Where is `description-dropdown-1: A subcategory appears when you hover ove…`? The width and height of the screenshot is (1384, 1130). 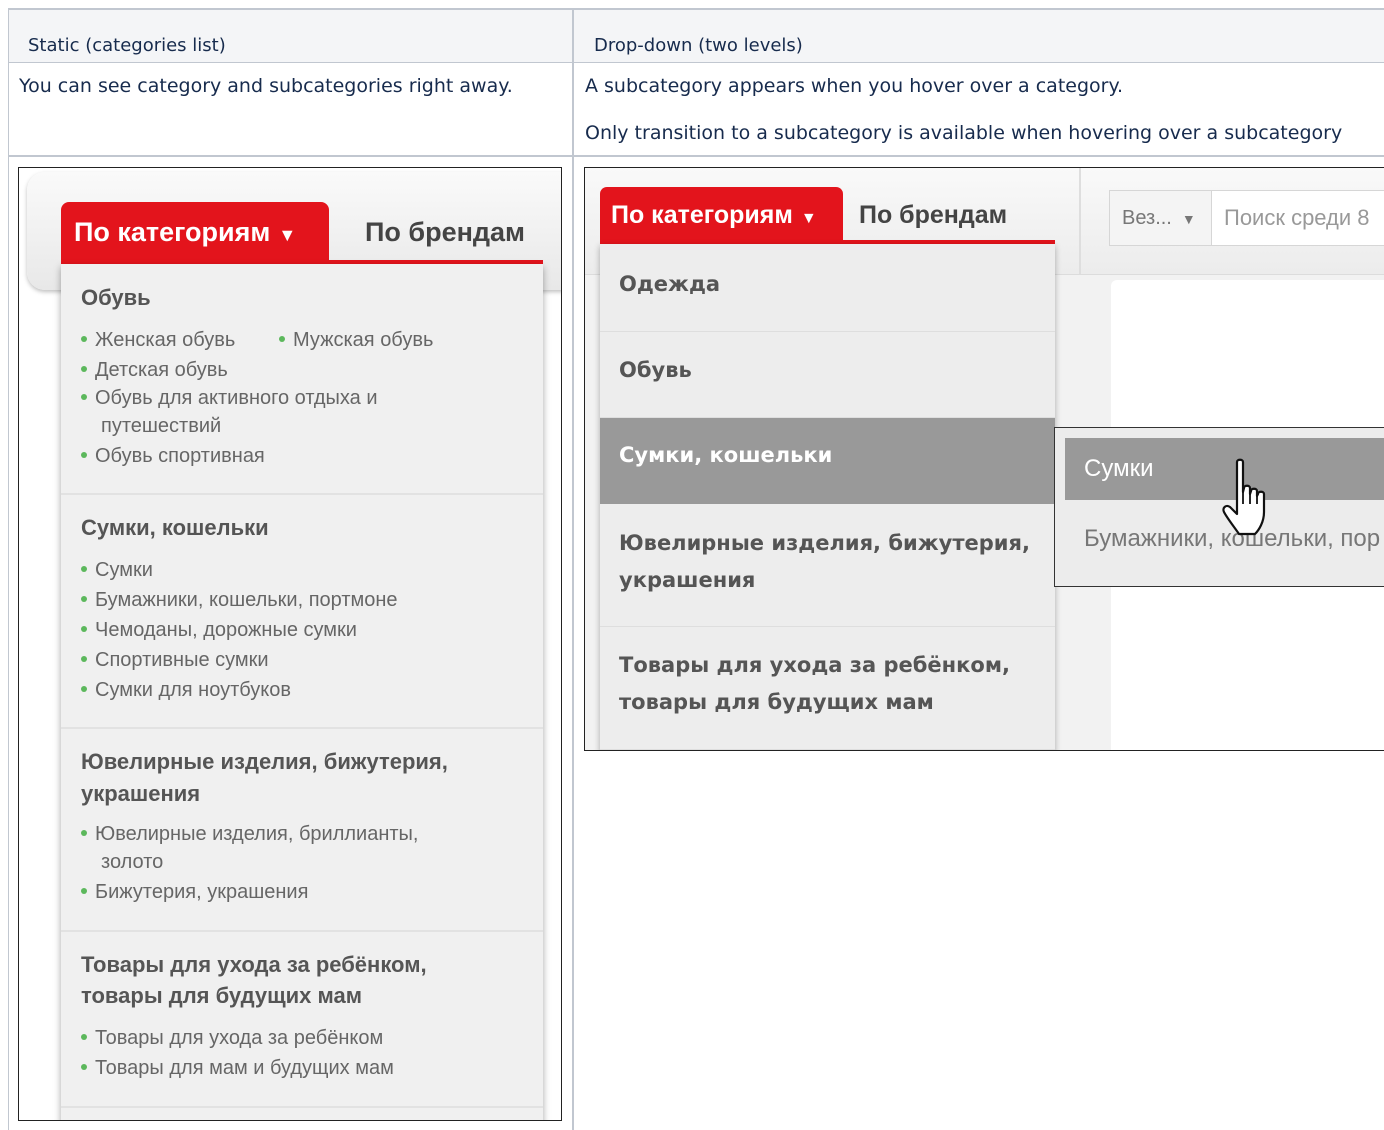 description-dropdown-1: A subcategory appears when you hover ove… is located at coordinates (854, 86).